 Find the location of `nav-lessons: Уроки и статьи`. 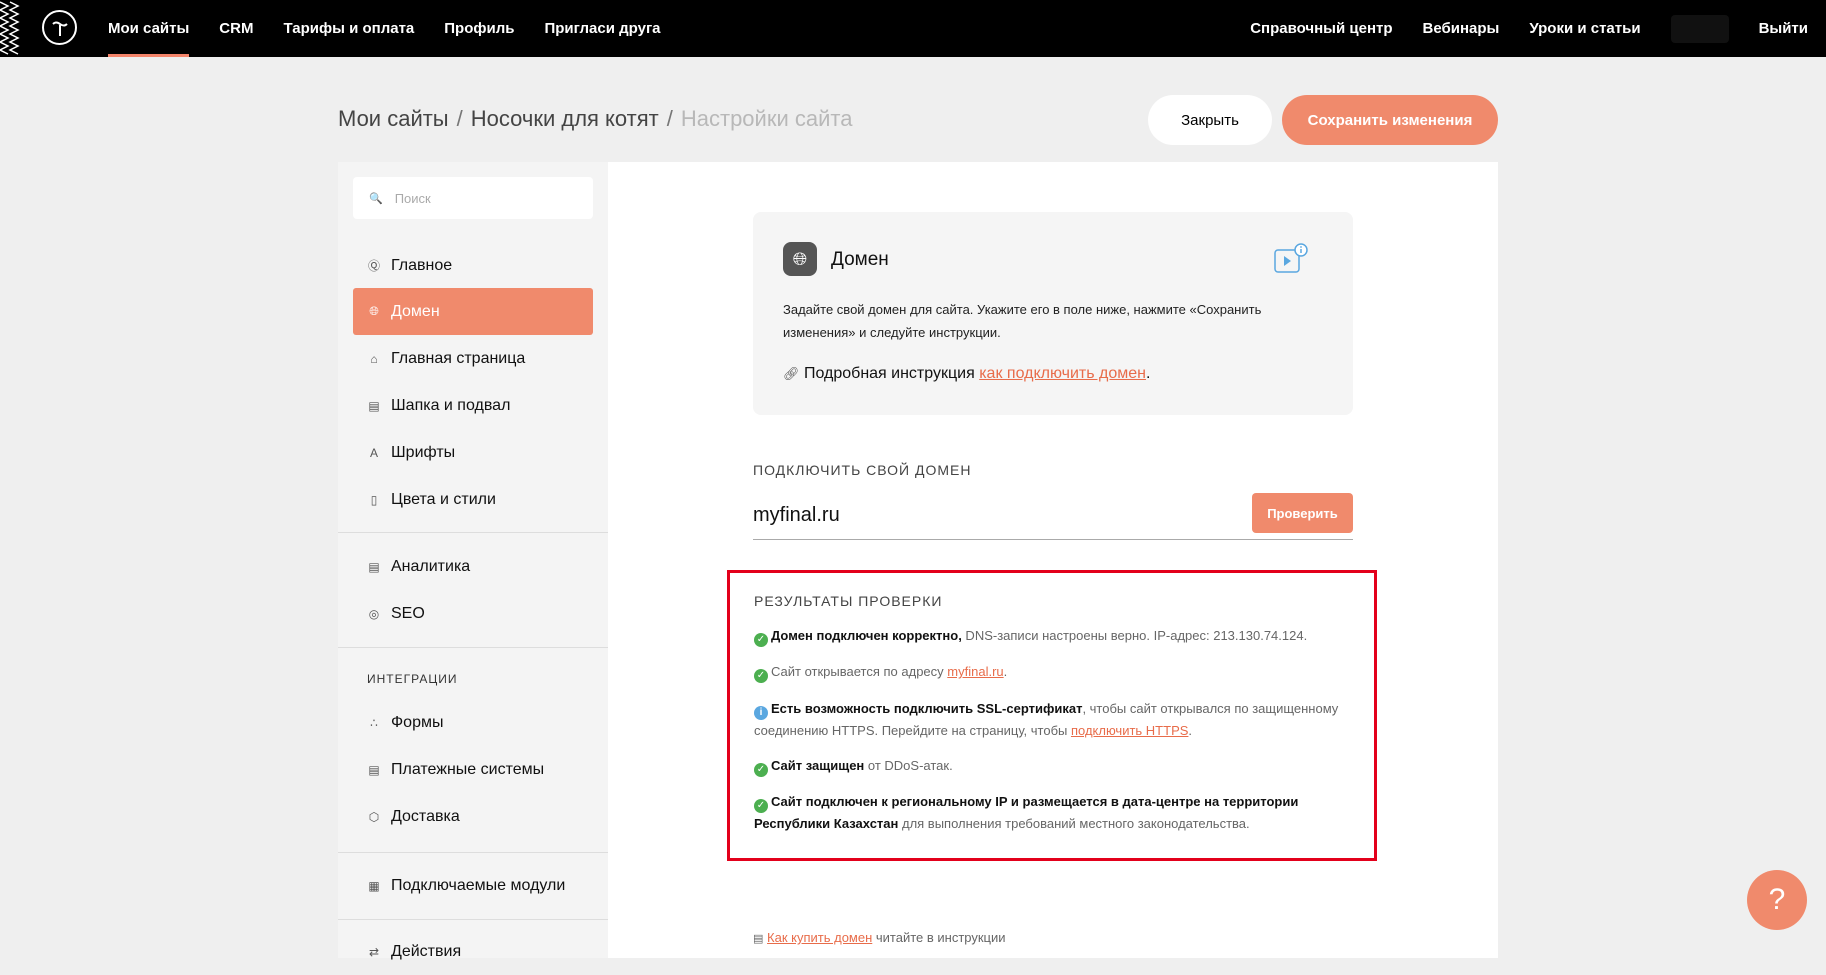

nav-lessons: Уроки и статьи is located at coordinates (1584, 28).